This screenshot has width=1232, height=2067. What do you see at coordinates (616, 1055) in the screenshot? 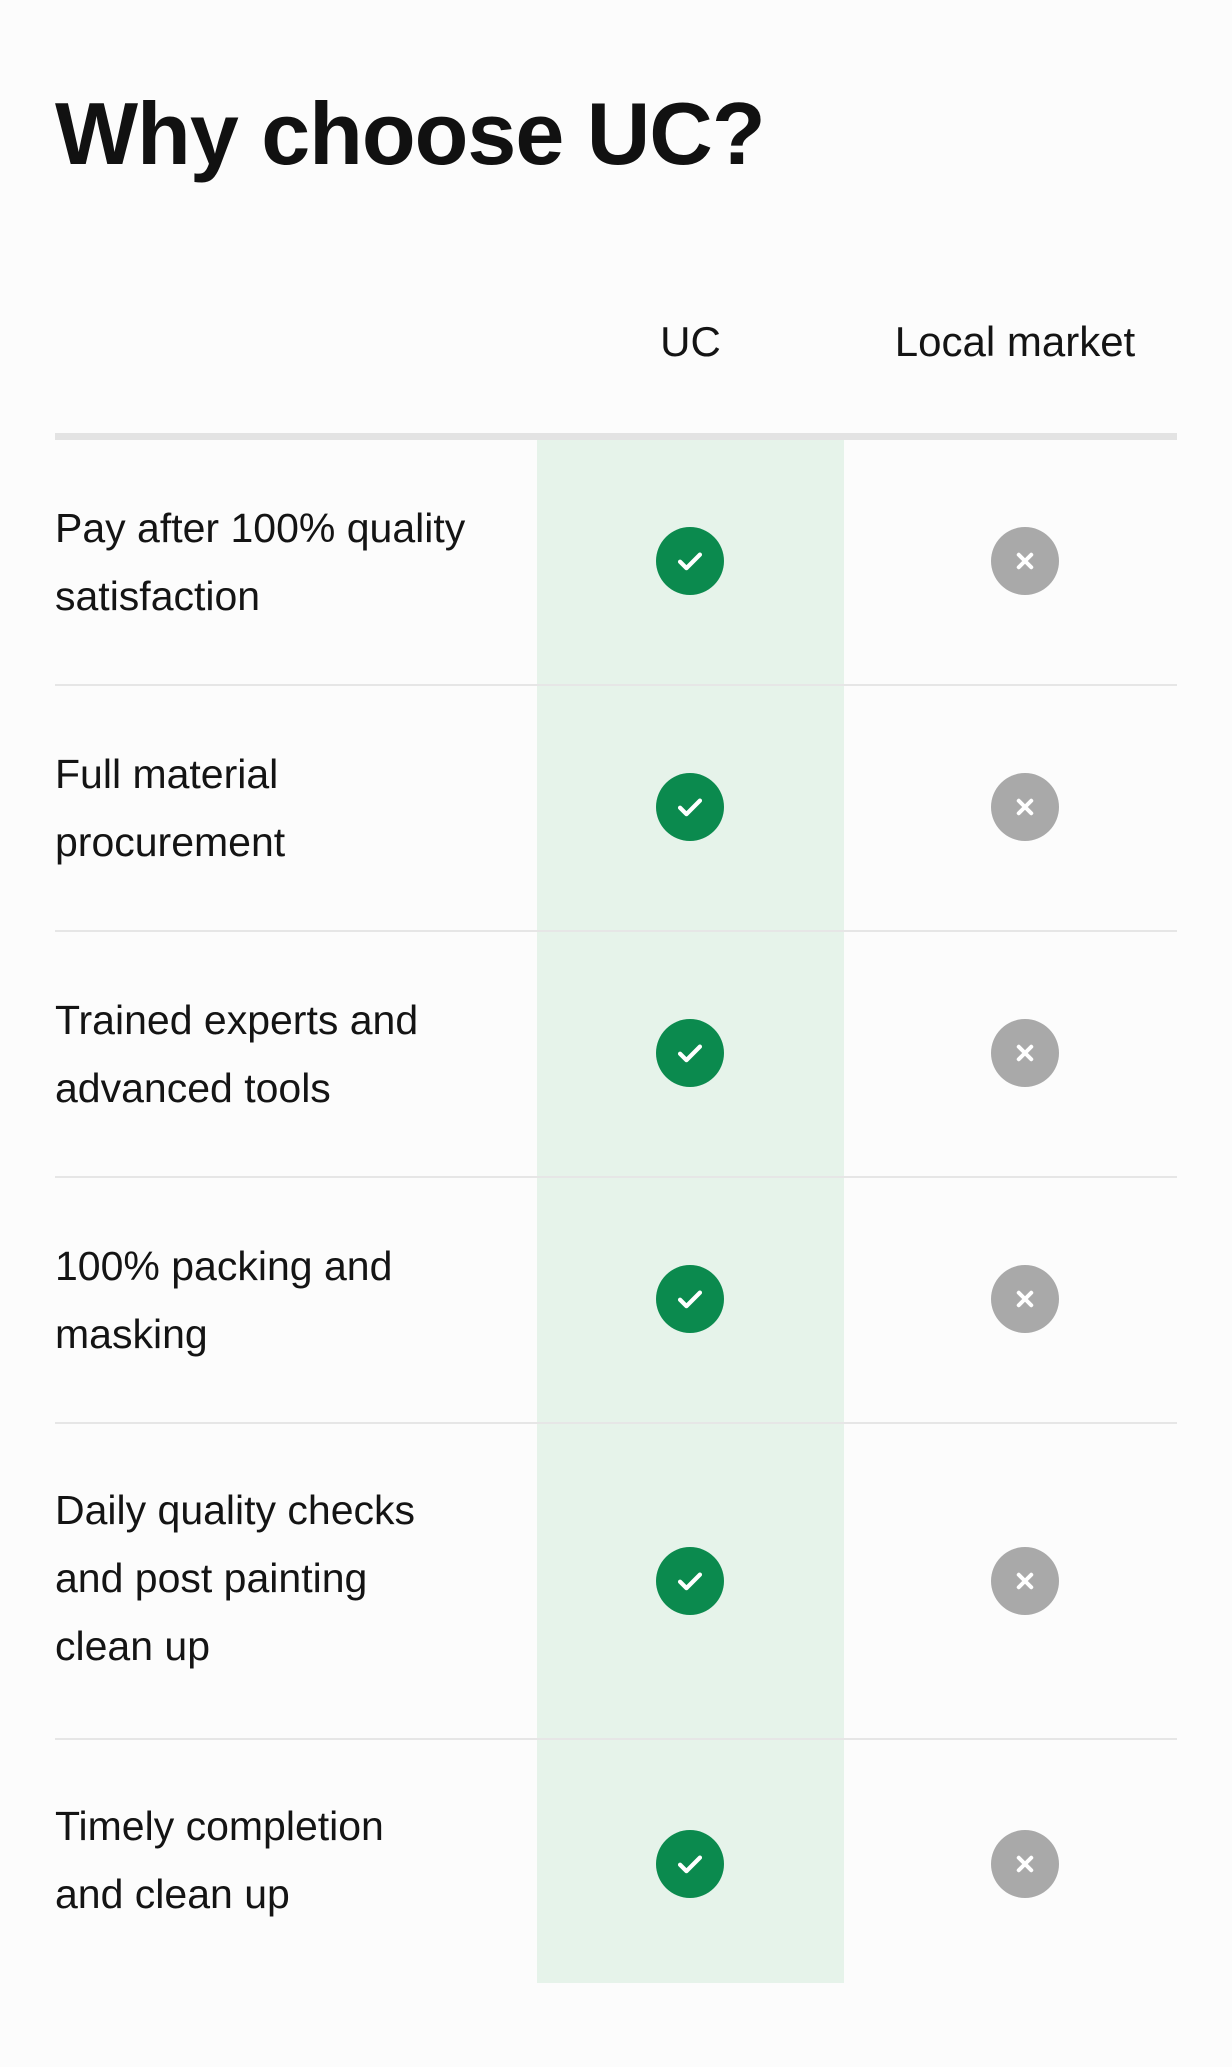
I see `comparison-row: Trained experts and advanced tools` at bounding box center [616, 1055].